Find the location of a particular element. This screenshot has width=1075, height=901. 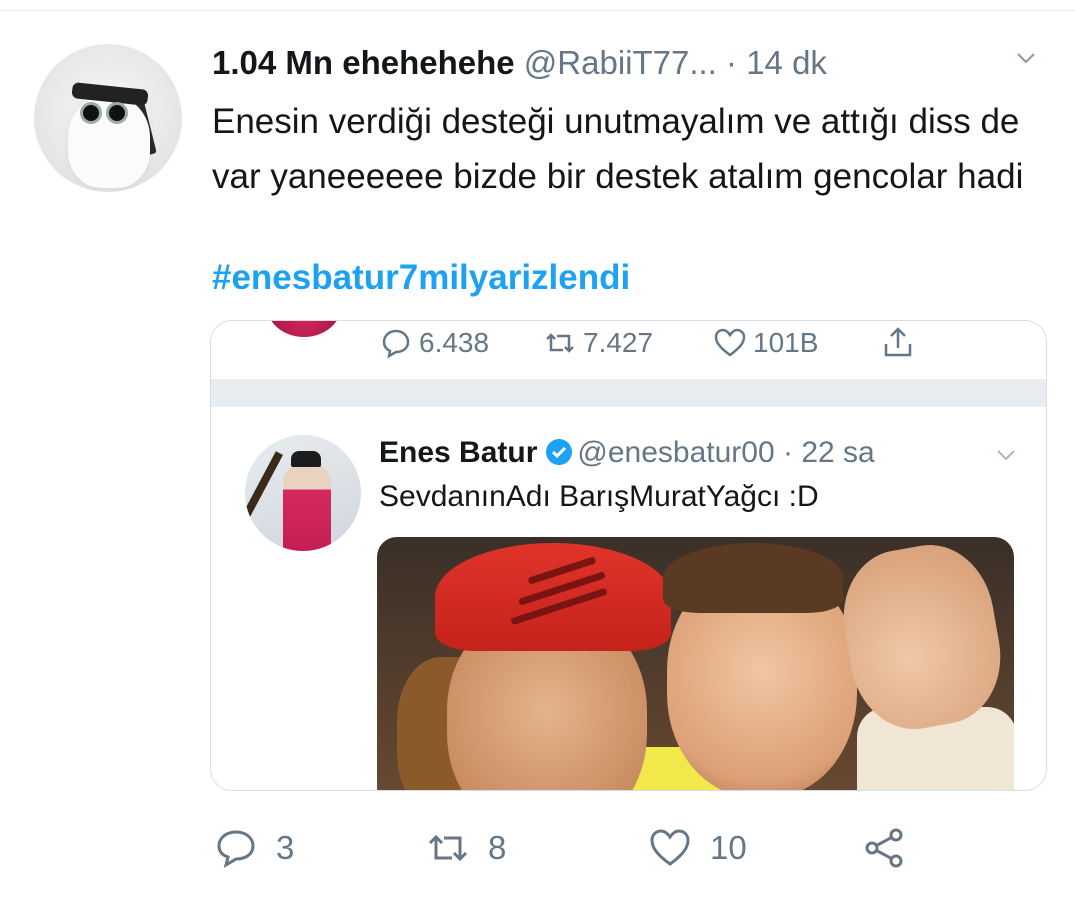

tweet-header: 1.04 Mn ehehehehe @RabiiT77... · 14 dk is located at coordinates (632, 63).